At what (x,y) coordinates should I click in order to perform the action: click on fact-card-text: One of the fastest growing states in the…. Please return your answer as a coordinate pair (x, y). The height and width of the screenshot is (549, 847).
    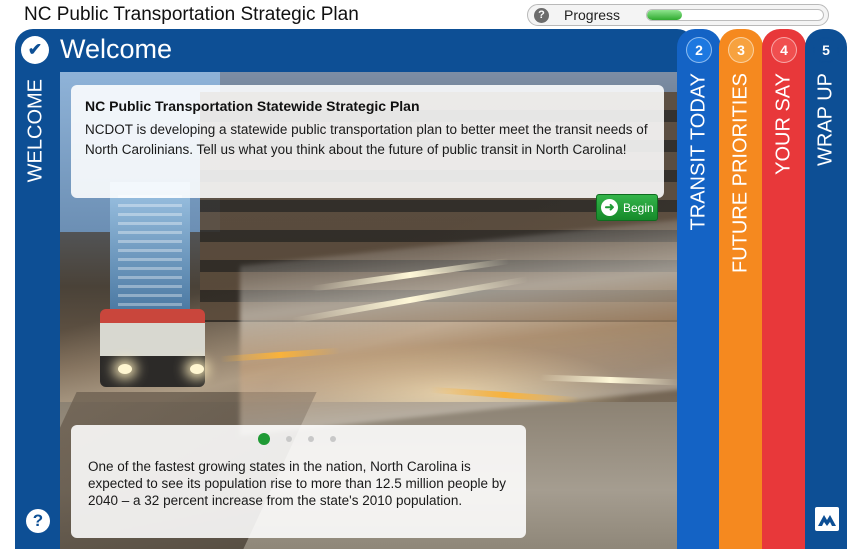
    Looking at the image, I should click on (297, 483).